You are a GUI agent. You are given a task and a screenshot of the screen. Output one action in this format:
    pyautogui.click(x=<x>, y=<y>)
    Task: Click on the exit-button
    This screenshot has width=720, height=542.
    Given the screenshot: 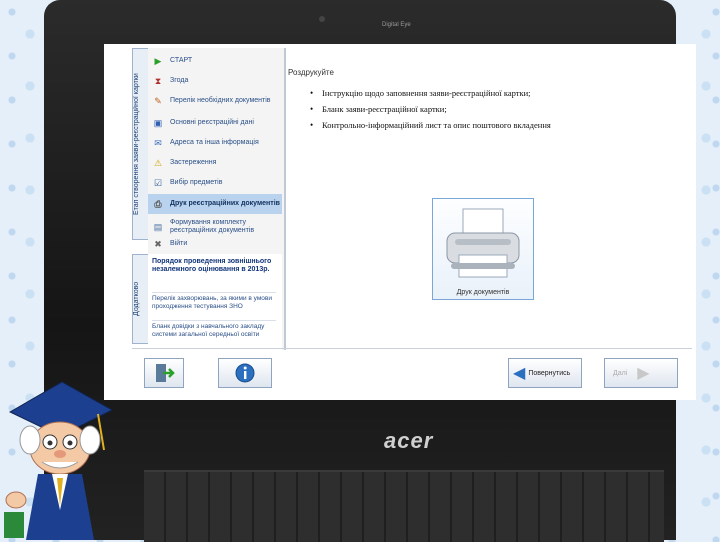 What is the action you would take?
    pyautogui.click(x=164, y=373)
    